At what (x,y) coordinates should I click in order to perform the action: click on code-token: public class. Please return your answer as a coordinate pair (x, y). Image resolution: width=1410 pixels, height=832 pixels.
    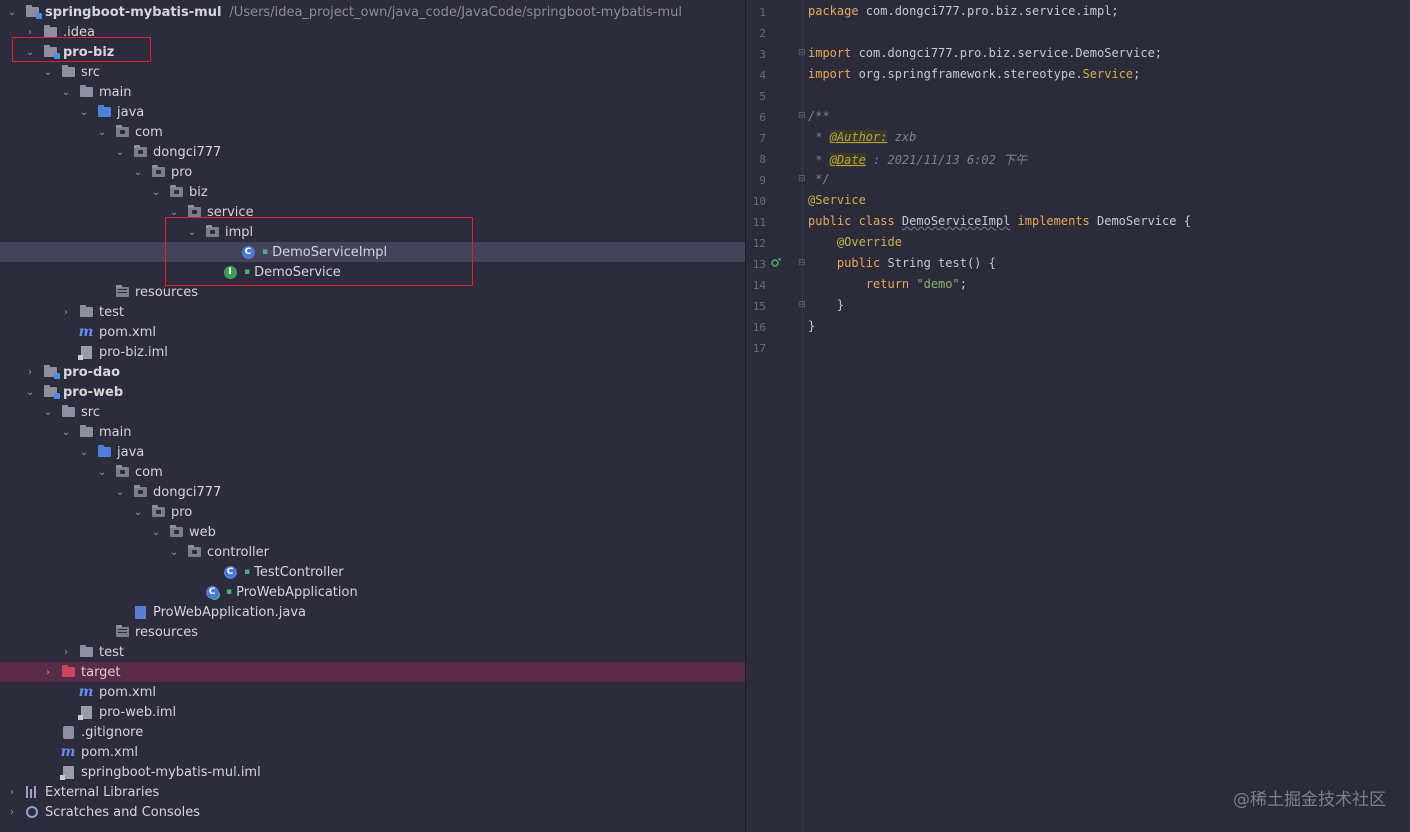
    Looking at the image, I should click on (855, 221).